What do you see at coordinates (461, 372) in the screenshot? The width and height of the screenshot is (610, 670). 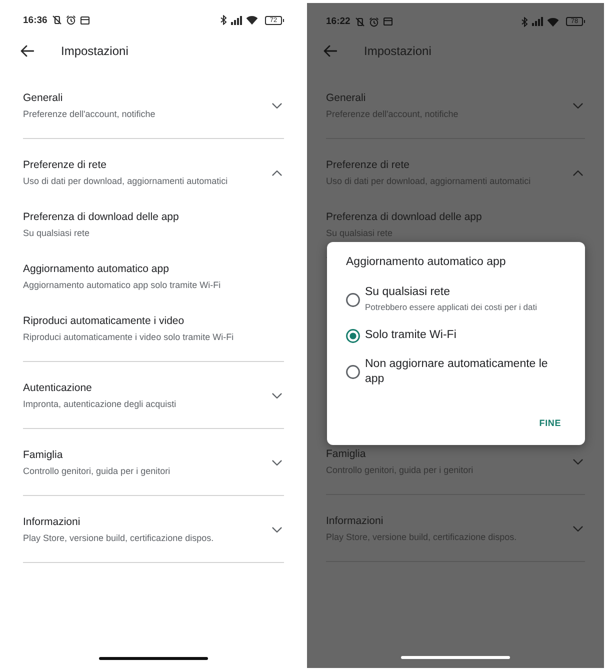 I see `option-label: Non aggiornare automaticamente le app` at bounding box center [461, 372].